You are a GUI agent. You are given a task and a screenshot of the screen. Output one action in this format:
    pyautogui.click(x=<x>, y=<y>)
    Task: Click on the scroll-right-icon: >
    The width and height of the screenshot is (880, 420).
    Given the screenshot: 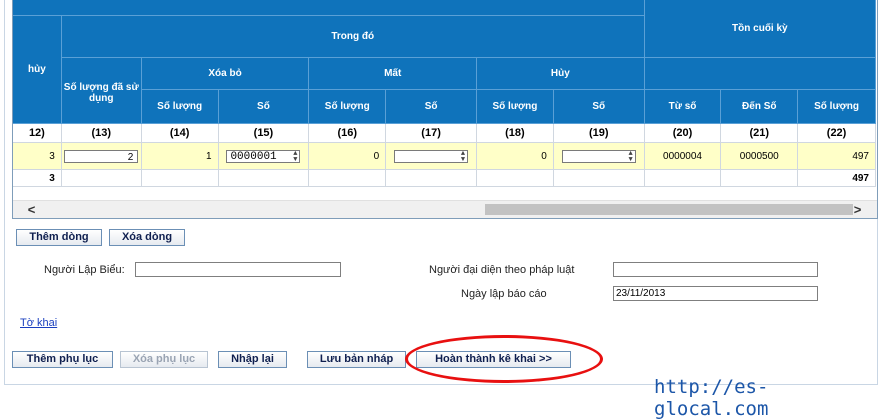 What is the action you would take?
    pyautogui.click(x=857, y=209)
    